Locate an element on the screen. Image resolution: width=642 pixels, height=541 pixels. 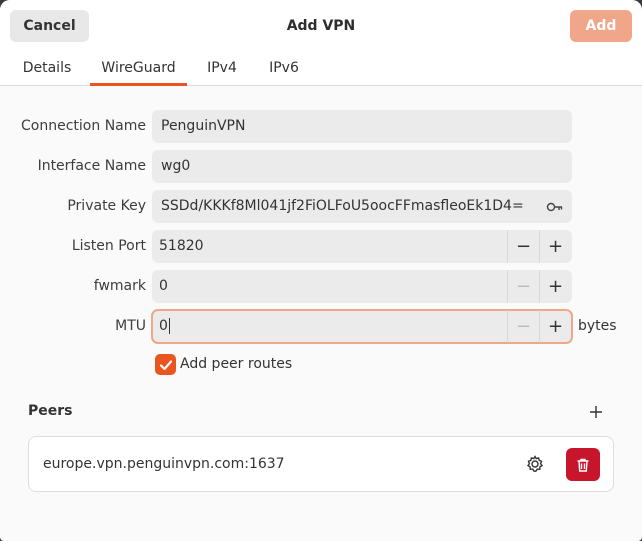
connection-name-field: PenguinVPN is located at coordinates (362, 126).